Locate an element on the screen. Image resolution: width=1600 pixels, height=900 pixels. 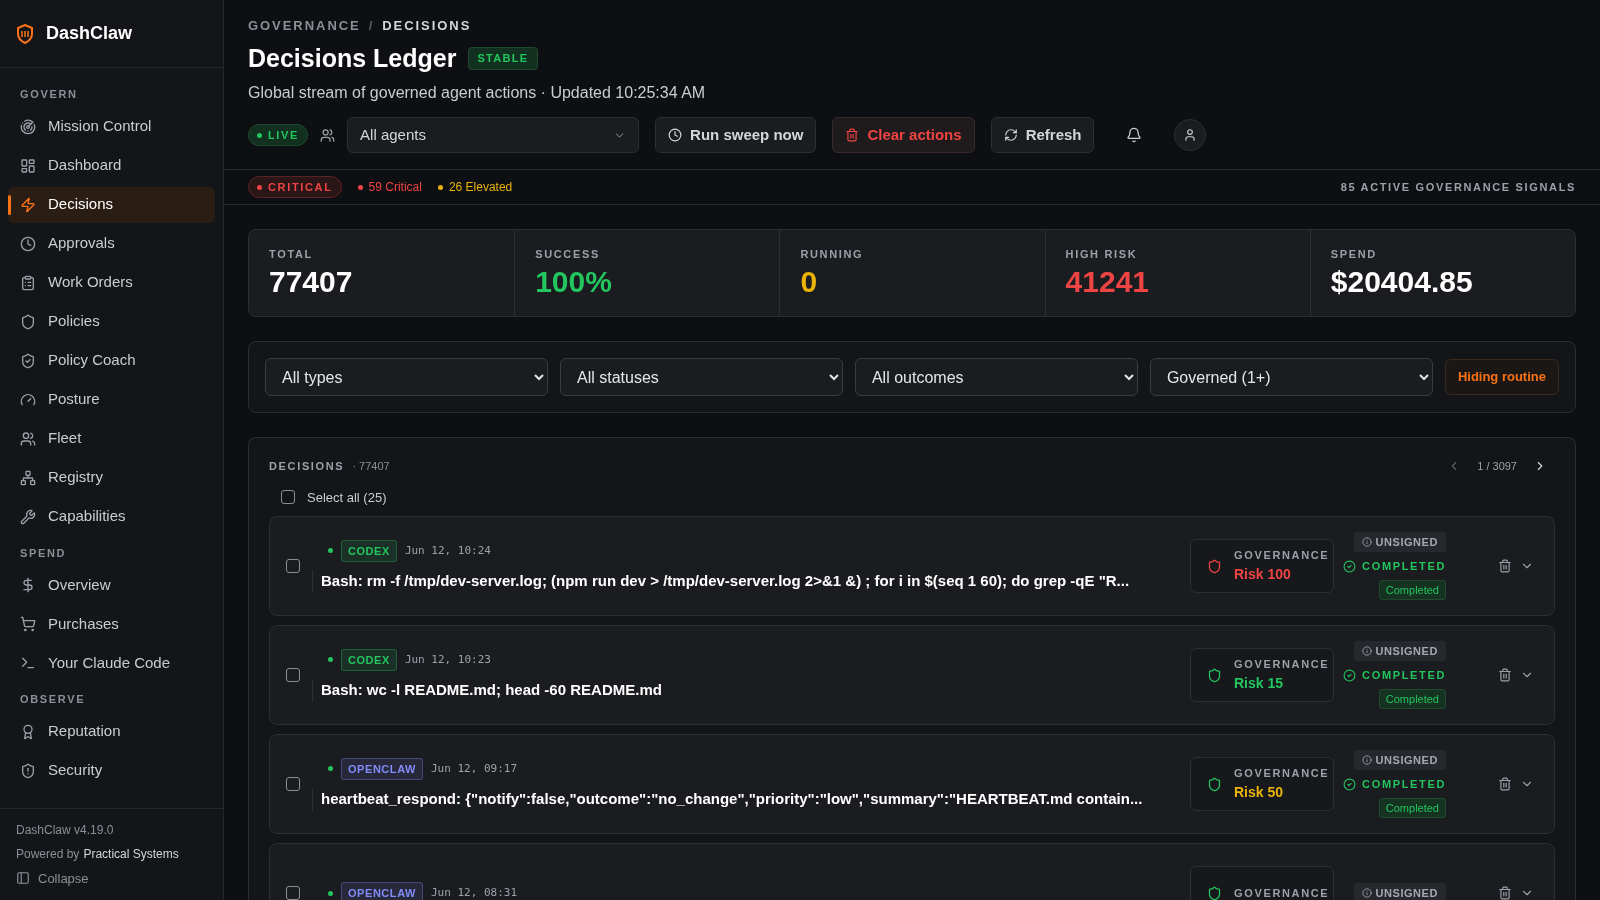
page-title: Decisions Ledger is located at coordinates (352, 58).